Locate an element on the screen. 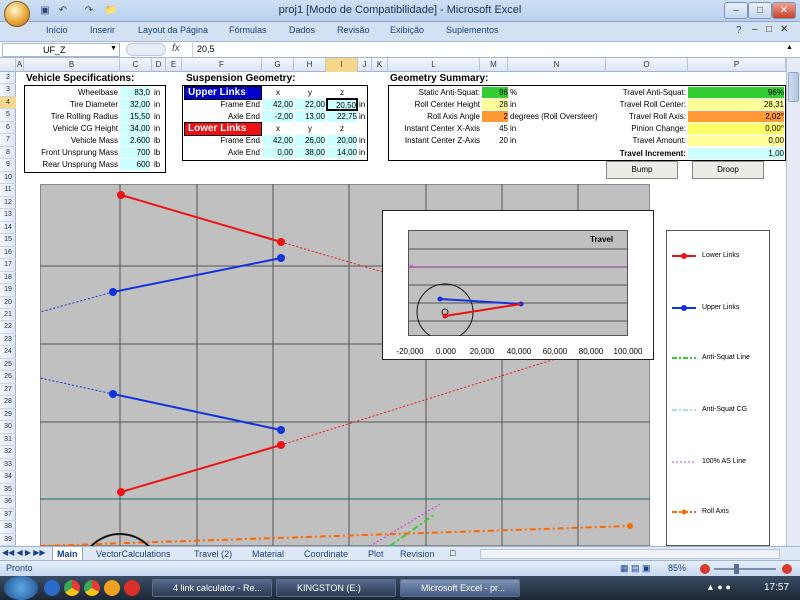  vertical-scrollbar is located at coordinates (793, 302).